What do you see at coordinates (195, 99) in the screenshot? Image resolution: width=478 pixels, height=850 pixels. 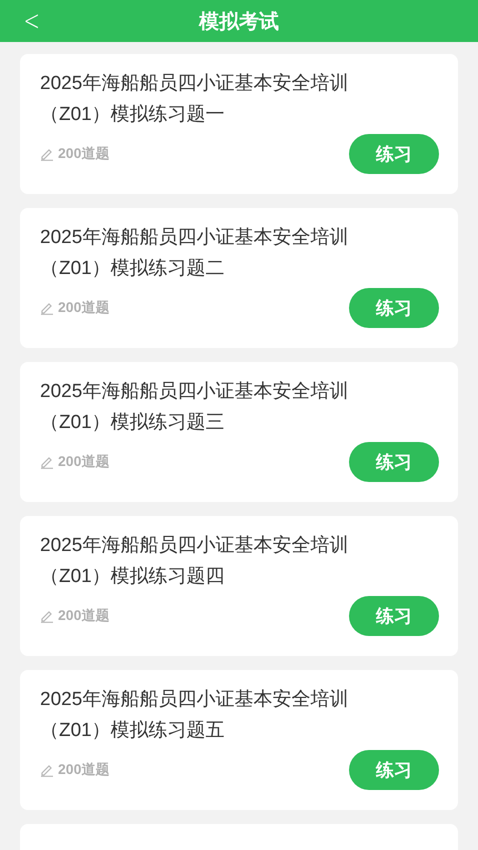 I see `exam-title: 2025年海船船员四小证基本安全培训（Z01）模拟练习题一` at bounding box center [195, 99].